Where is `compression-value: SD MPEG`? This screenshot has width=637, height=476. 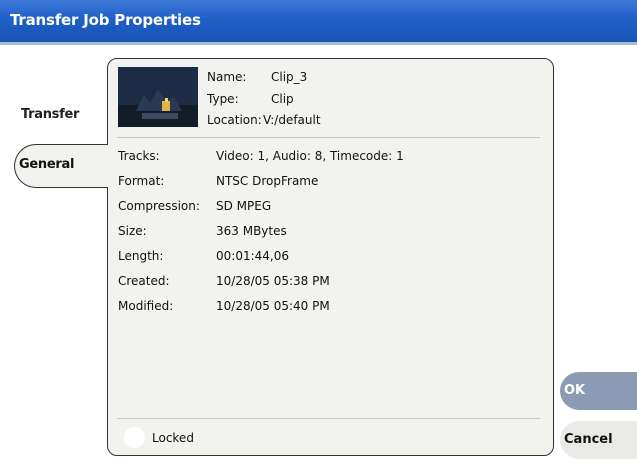 compression-value: SD MPEG is located at coordinates (244, 206).